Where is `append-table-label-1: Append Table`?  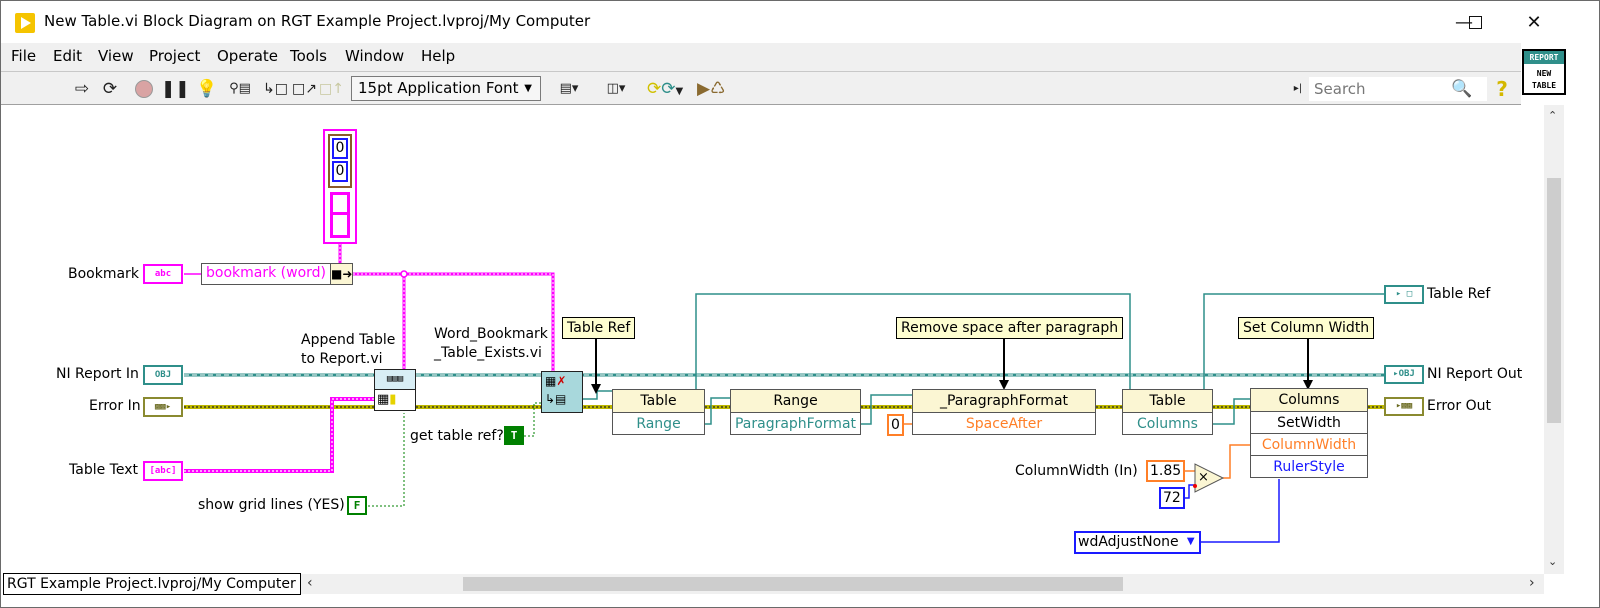 append-table-label-1: Append Table is located at coordinates (348, 340).